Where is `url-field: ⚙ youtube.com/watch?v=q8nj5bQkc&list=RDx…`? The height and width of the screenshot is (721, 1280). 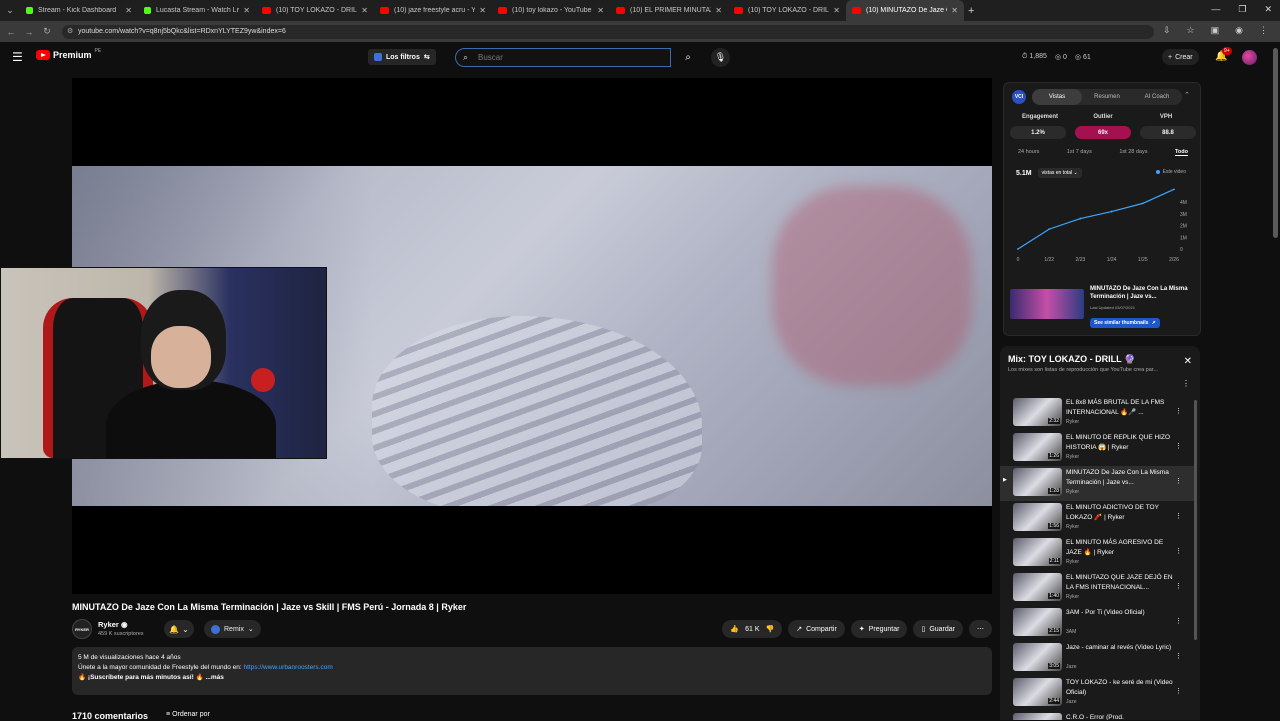
url-field: ⚙ youtube.com/watch?v=q8nj5bQkc&list=RDx… is located at coordinates (608, 32).